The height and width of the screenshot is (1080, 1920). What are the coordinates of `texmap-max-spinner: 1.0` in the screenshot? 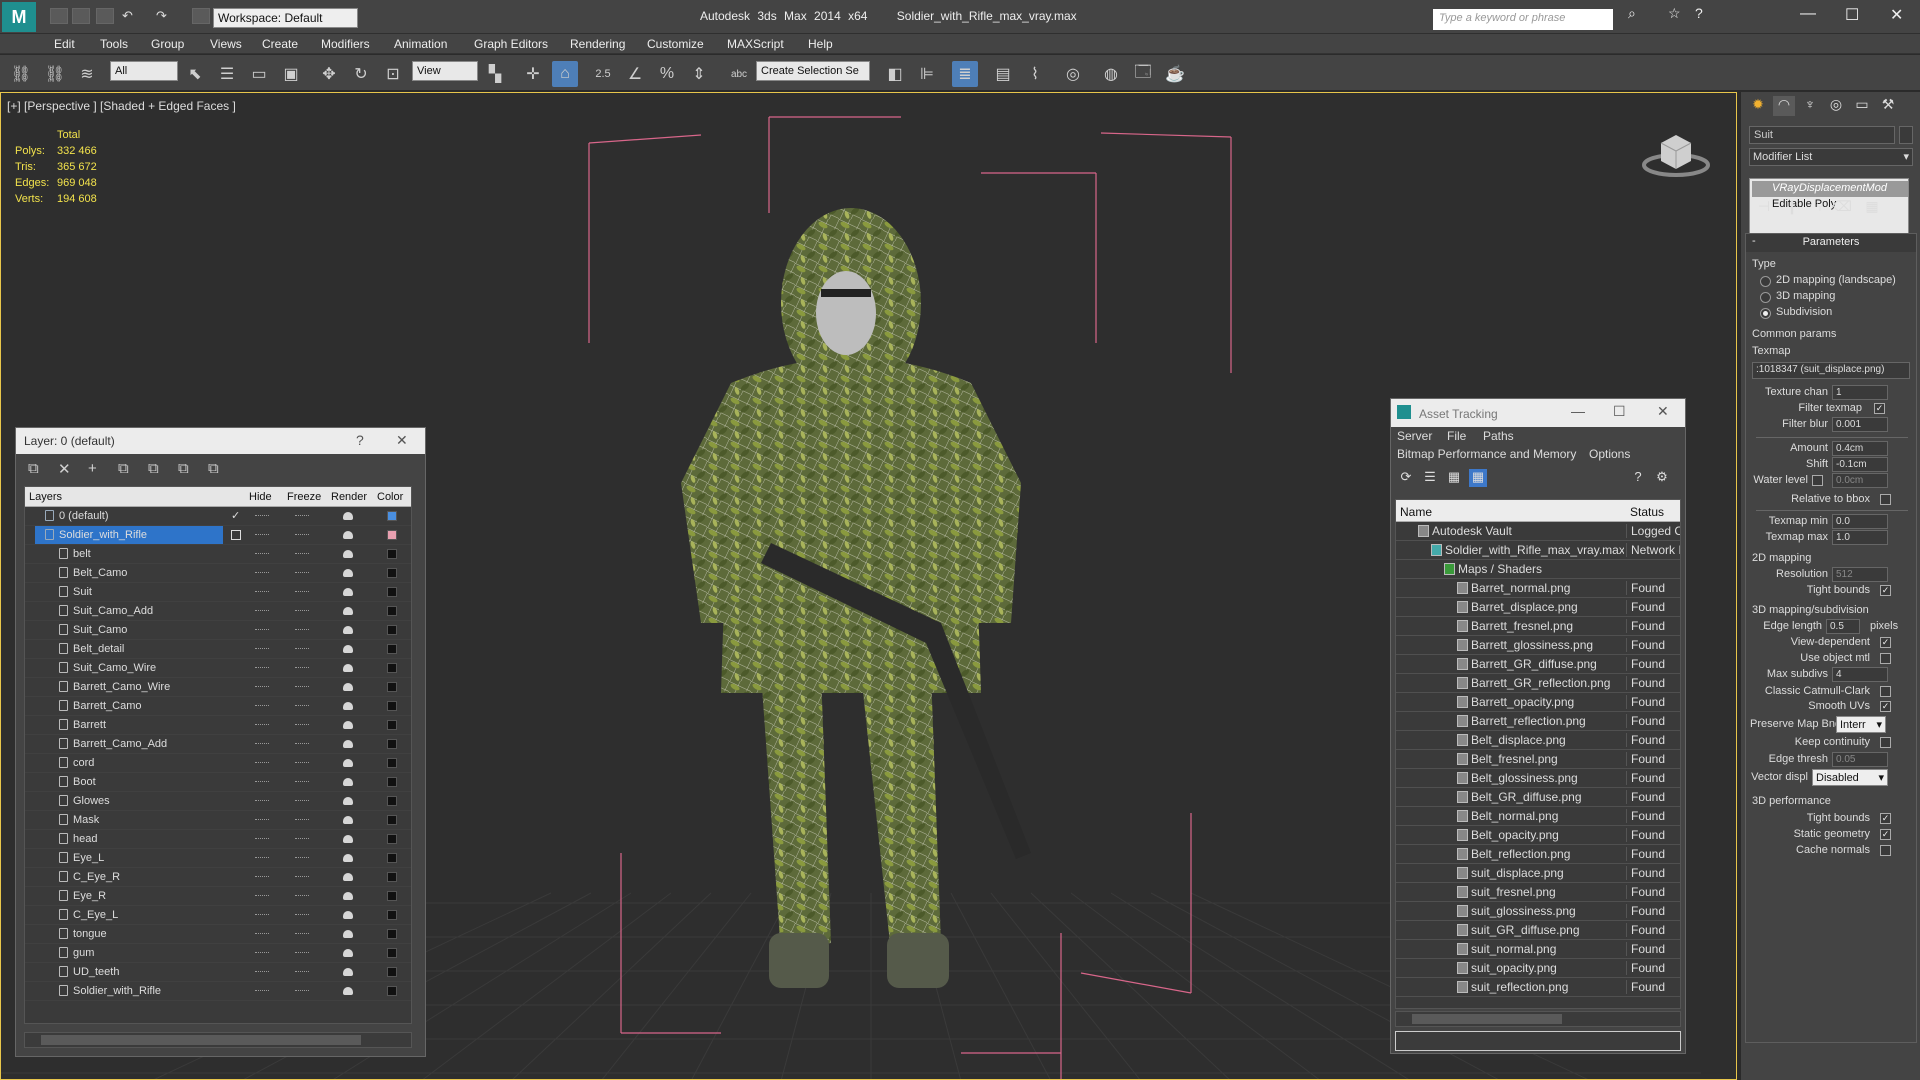 It's located at (1860, 537).